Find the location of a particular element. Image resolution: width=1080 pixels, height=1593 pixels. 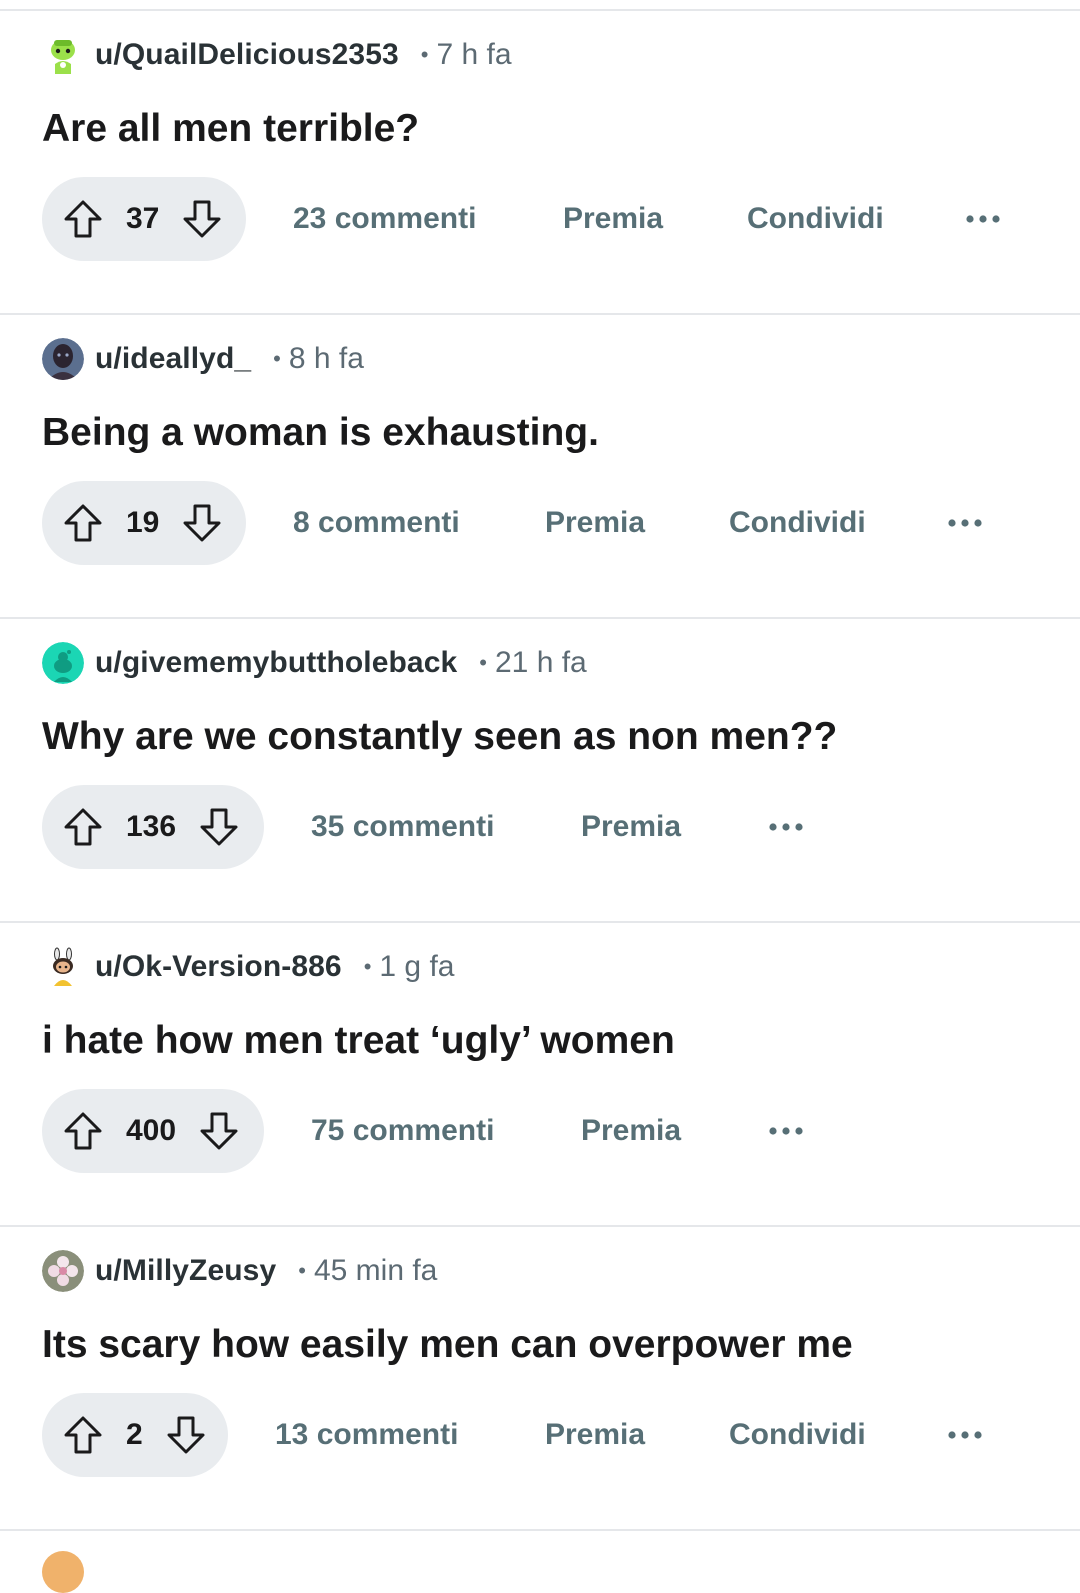

post-username: u/MillyZeusy is located at coordinates (185, 1271).